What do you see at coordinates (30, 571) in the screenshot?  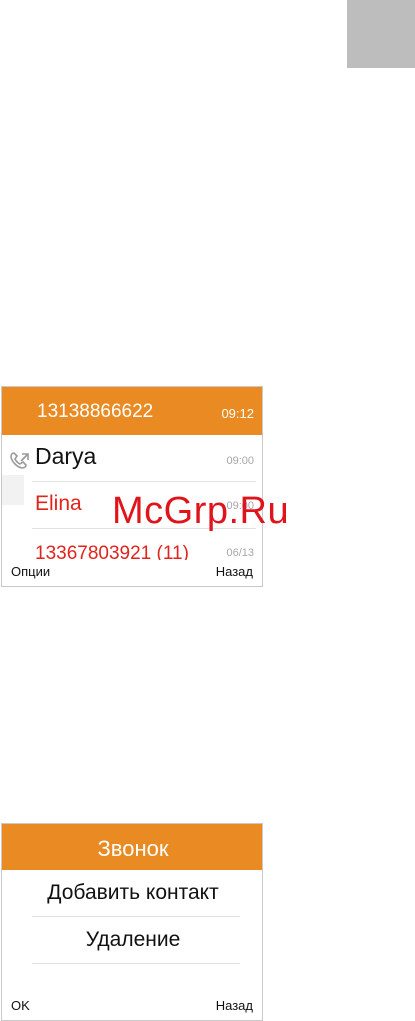 I see `options-softkey: Опции` at bounding box center [30, 571].